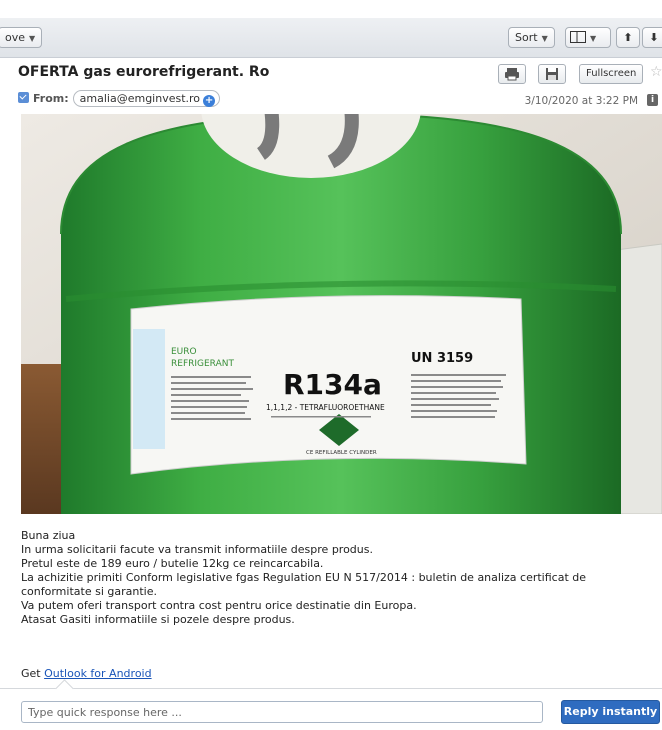 This screenshot has height=730, width=662. What do you see at coordinates (331, 9) in the screenshot?
I see `window-top-edge` at bounding box center [331, 9].